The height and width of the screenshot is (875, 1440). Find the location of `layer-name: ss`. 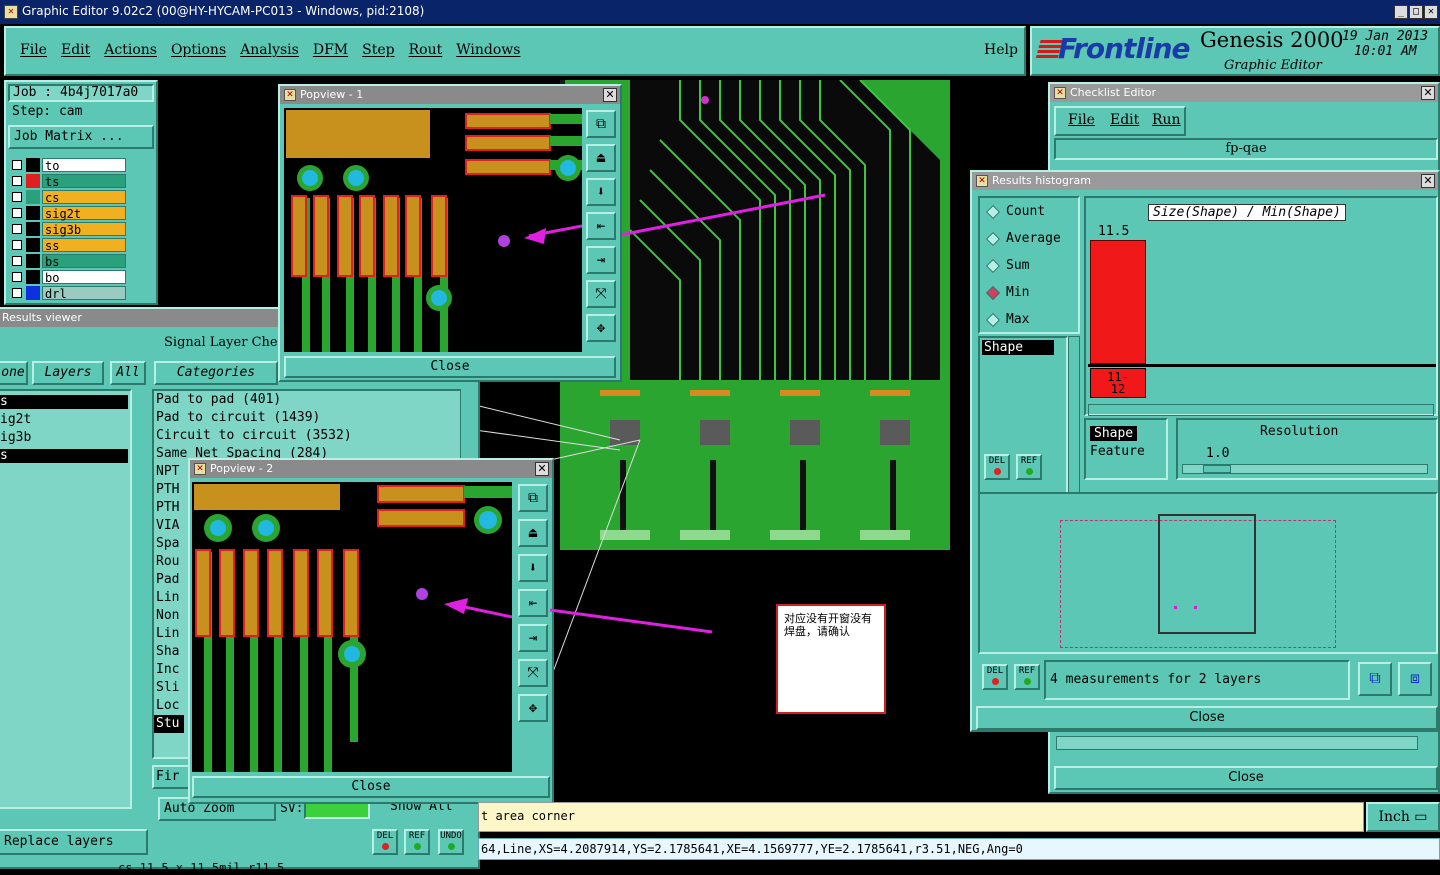

layer-name: ss is located at coordinates (84, 245).